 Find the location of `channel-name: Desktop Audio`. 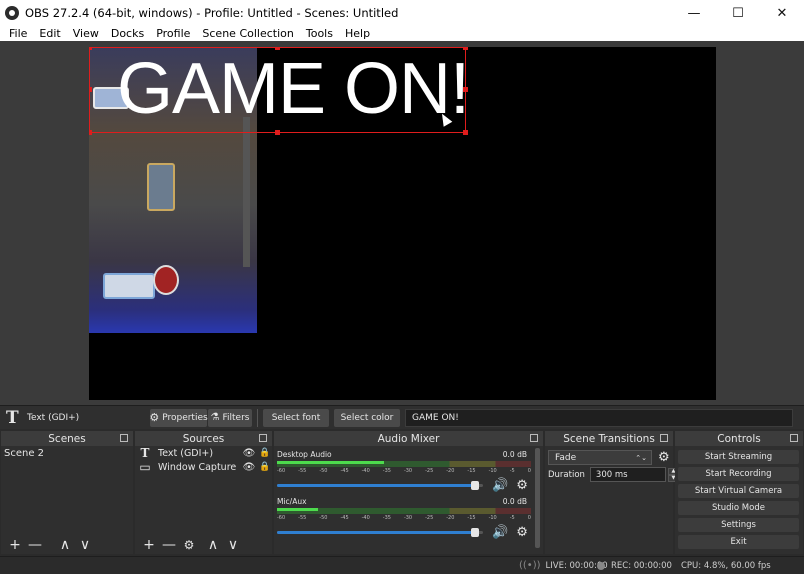

channel-name: Desktop Audio is located at coordinates (304, 454).